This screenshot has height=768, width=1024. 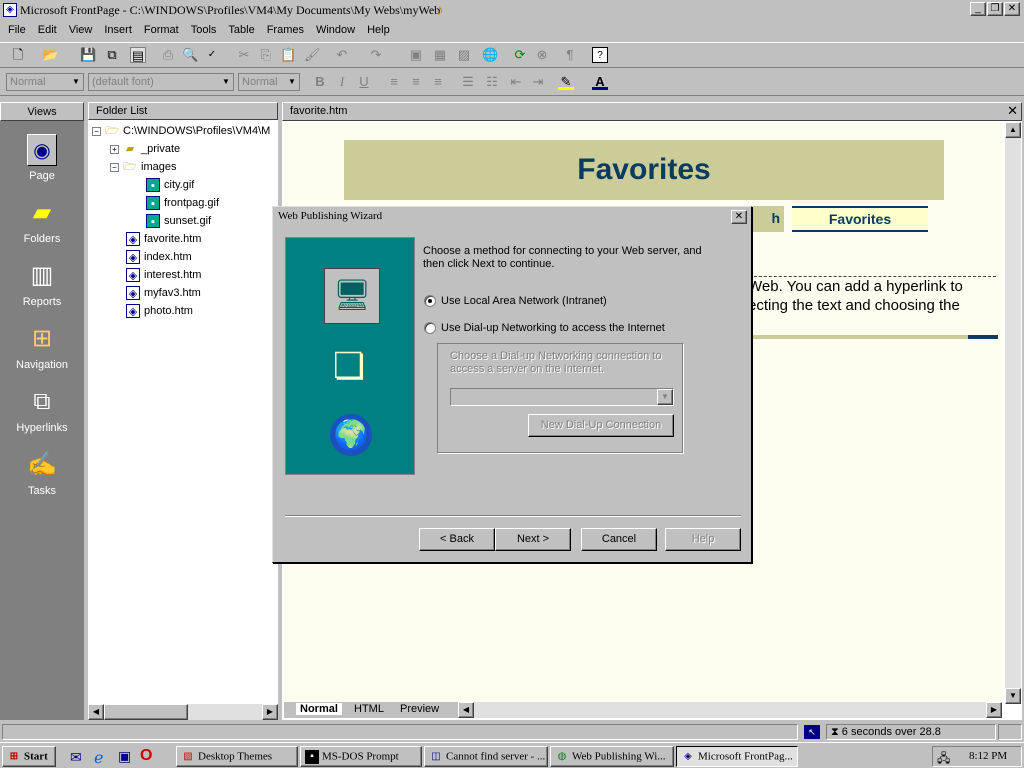 What do you see at coordinates (159, 311) in the screenshot?
I see `tree-item-photo: ◈ photo.htm` at bounding box center [159, 311].